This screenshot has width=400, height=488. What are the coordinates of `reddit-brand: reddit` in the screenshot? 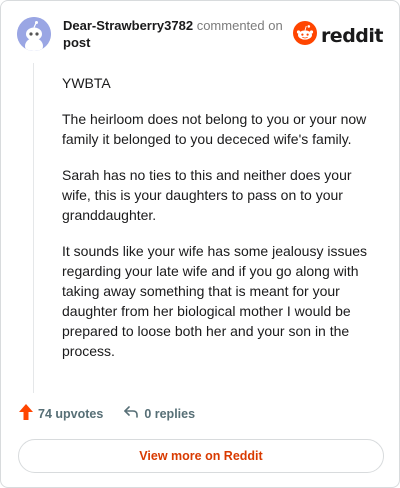 It's located at (338, 35).